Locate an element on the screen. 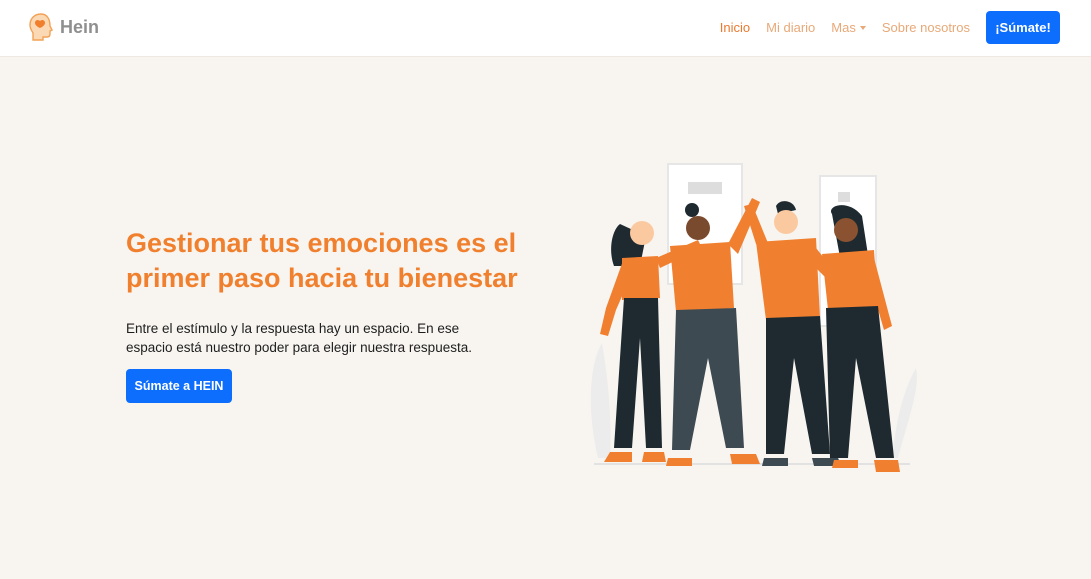 This screenshot has height=579, width=1091. nav-link-mi-diario: Mi diario is located at coordinates (790, 27).